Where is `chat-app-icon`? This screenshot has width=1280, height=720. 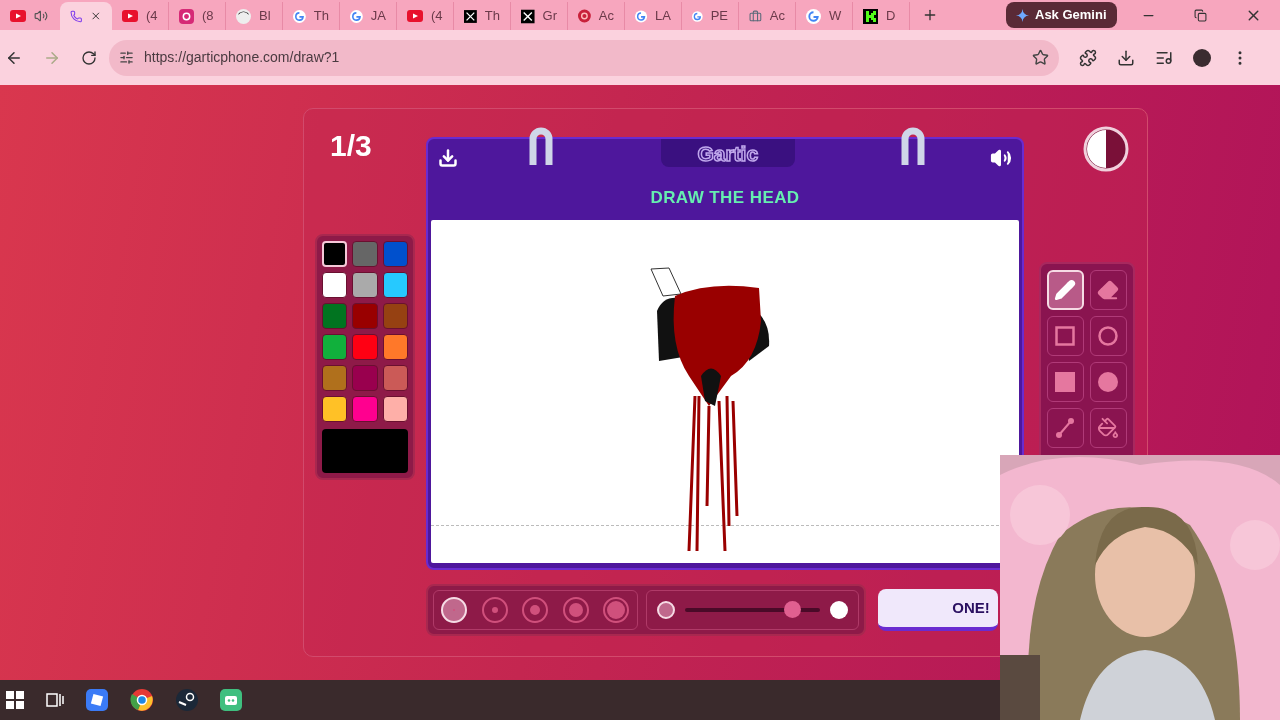
chat-app-icon is located at coordinates (231, 700).